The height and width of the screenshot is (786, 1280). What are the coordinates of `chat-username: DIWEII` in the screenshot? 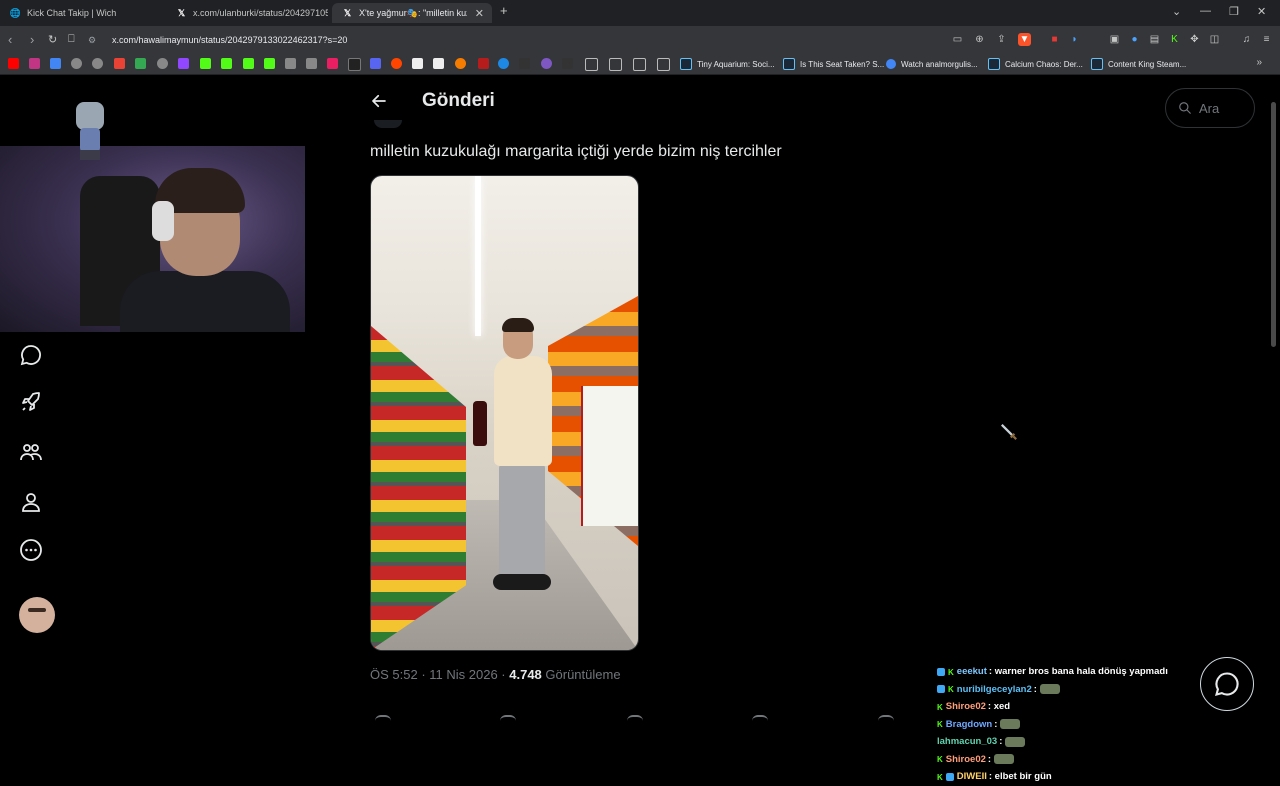 It's located at (972, 776).